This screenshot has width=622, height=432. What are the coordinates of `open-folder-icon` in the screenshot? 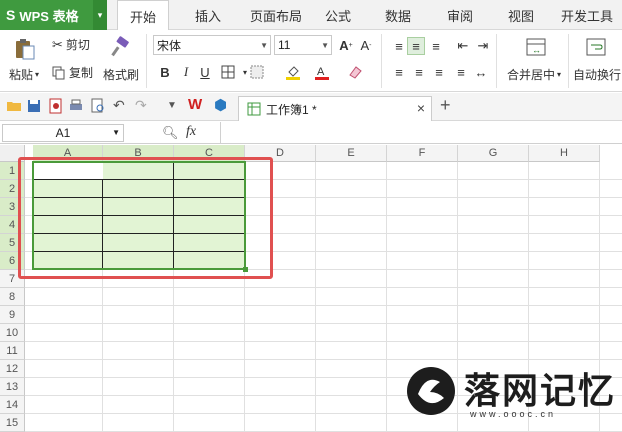 It's located at (14, 106).